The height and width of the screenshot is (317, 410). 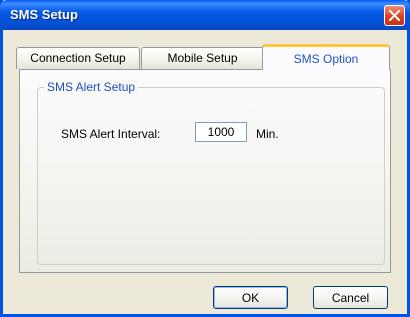 I want to click on tab-label: SMS Option, so click(x=326, y=59).